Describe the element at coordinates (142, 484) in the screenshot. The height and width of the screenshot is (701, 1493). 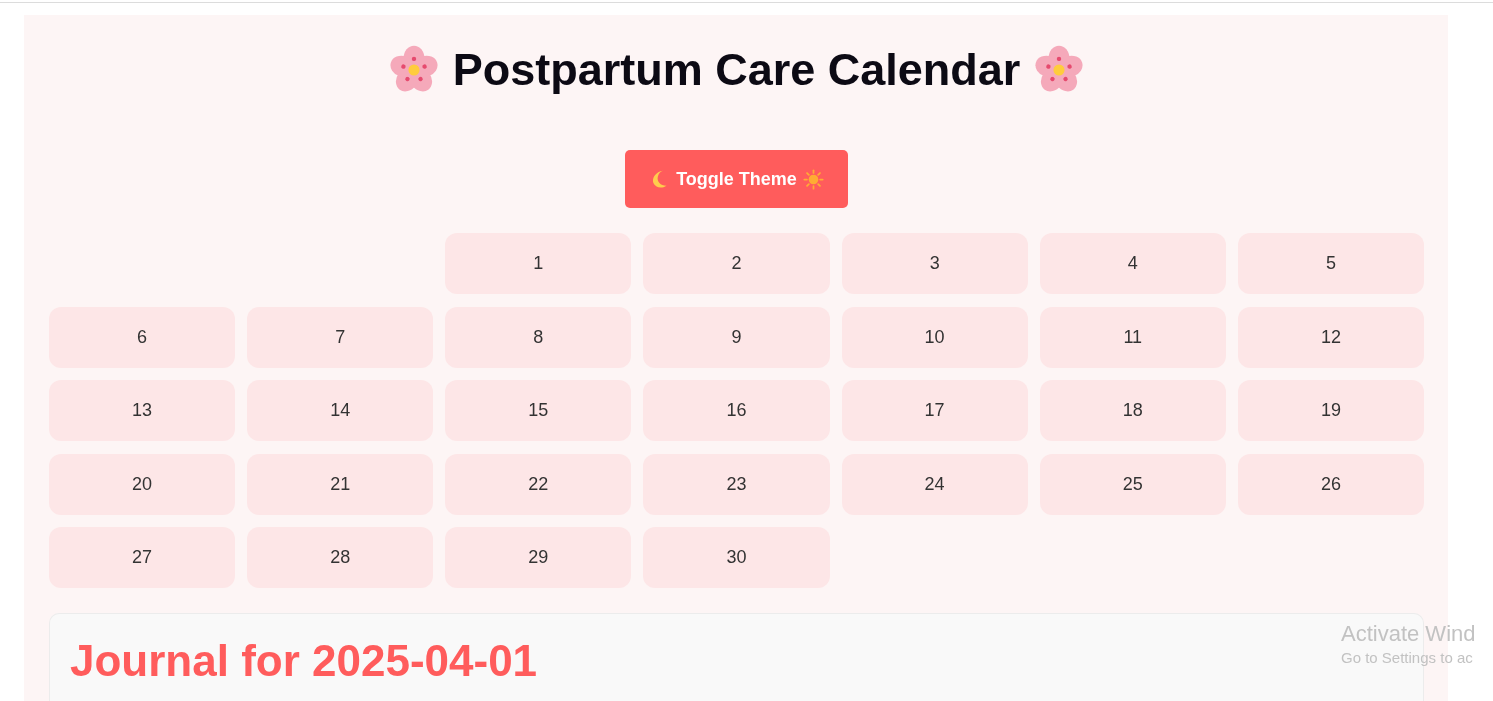
I see `calendar-day: 20` at that location.